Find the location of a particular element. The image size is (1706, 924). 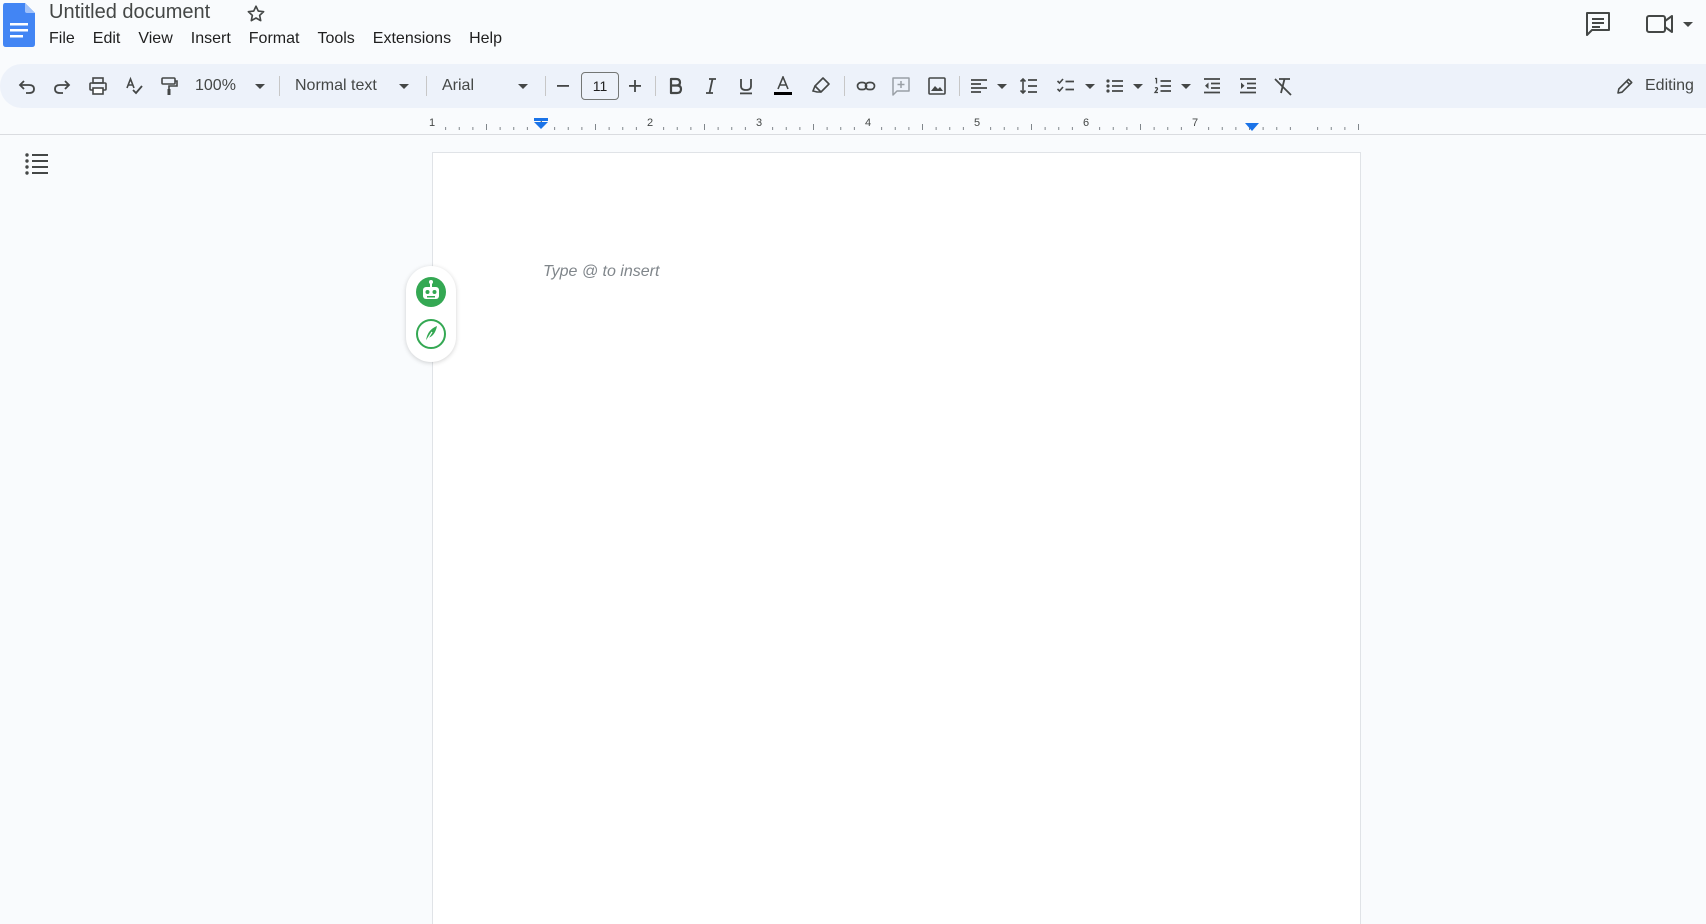

clear-formatting-button is located at coordinates (1283, 86).